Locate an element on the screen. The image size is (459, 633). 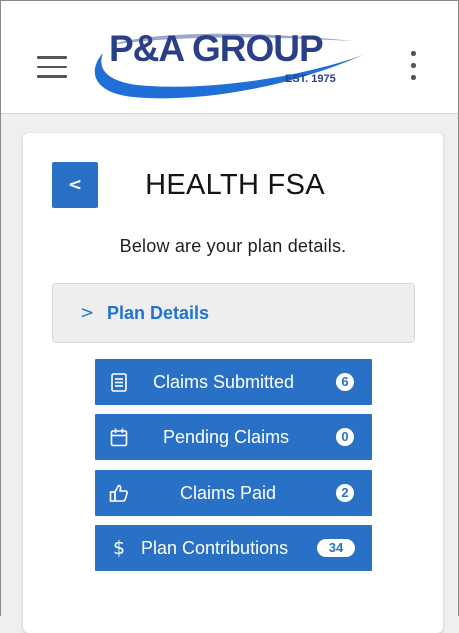
back-button: < is located at coordinates (75, 185).